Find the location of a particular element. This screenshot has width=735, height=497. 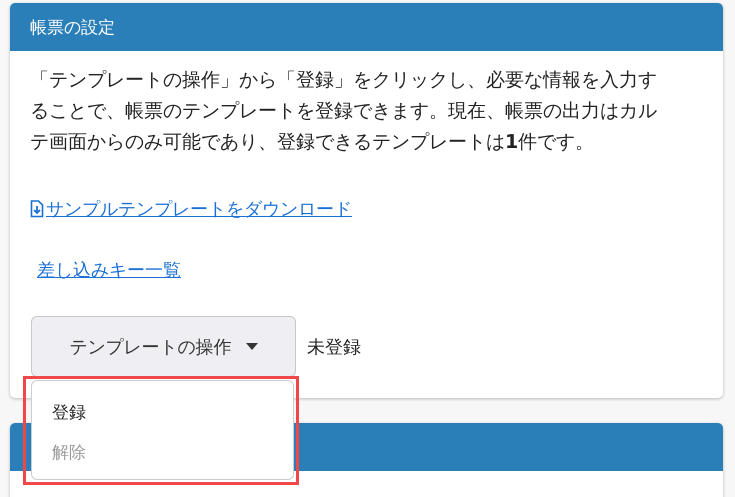

caret-icon is located at coordinates (252, 346).